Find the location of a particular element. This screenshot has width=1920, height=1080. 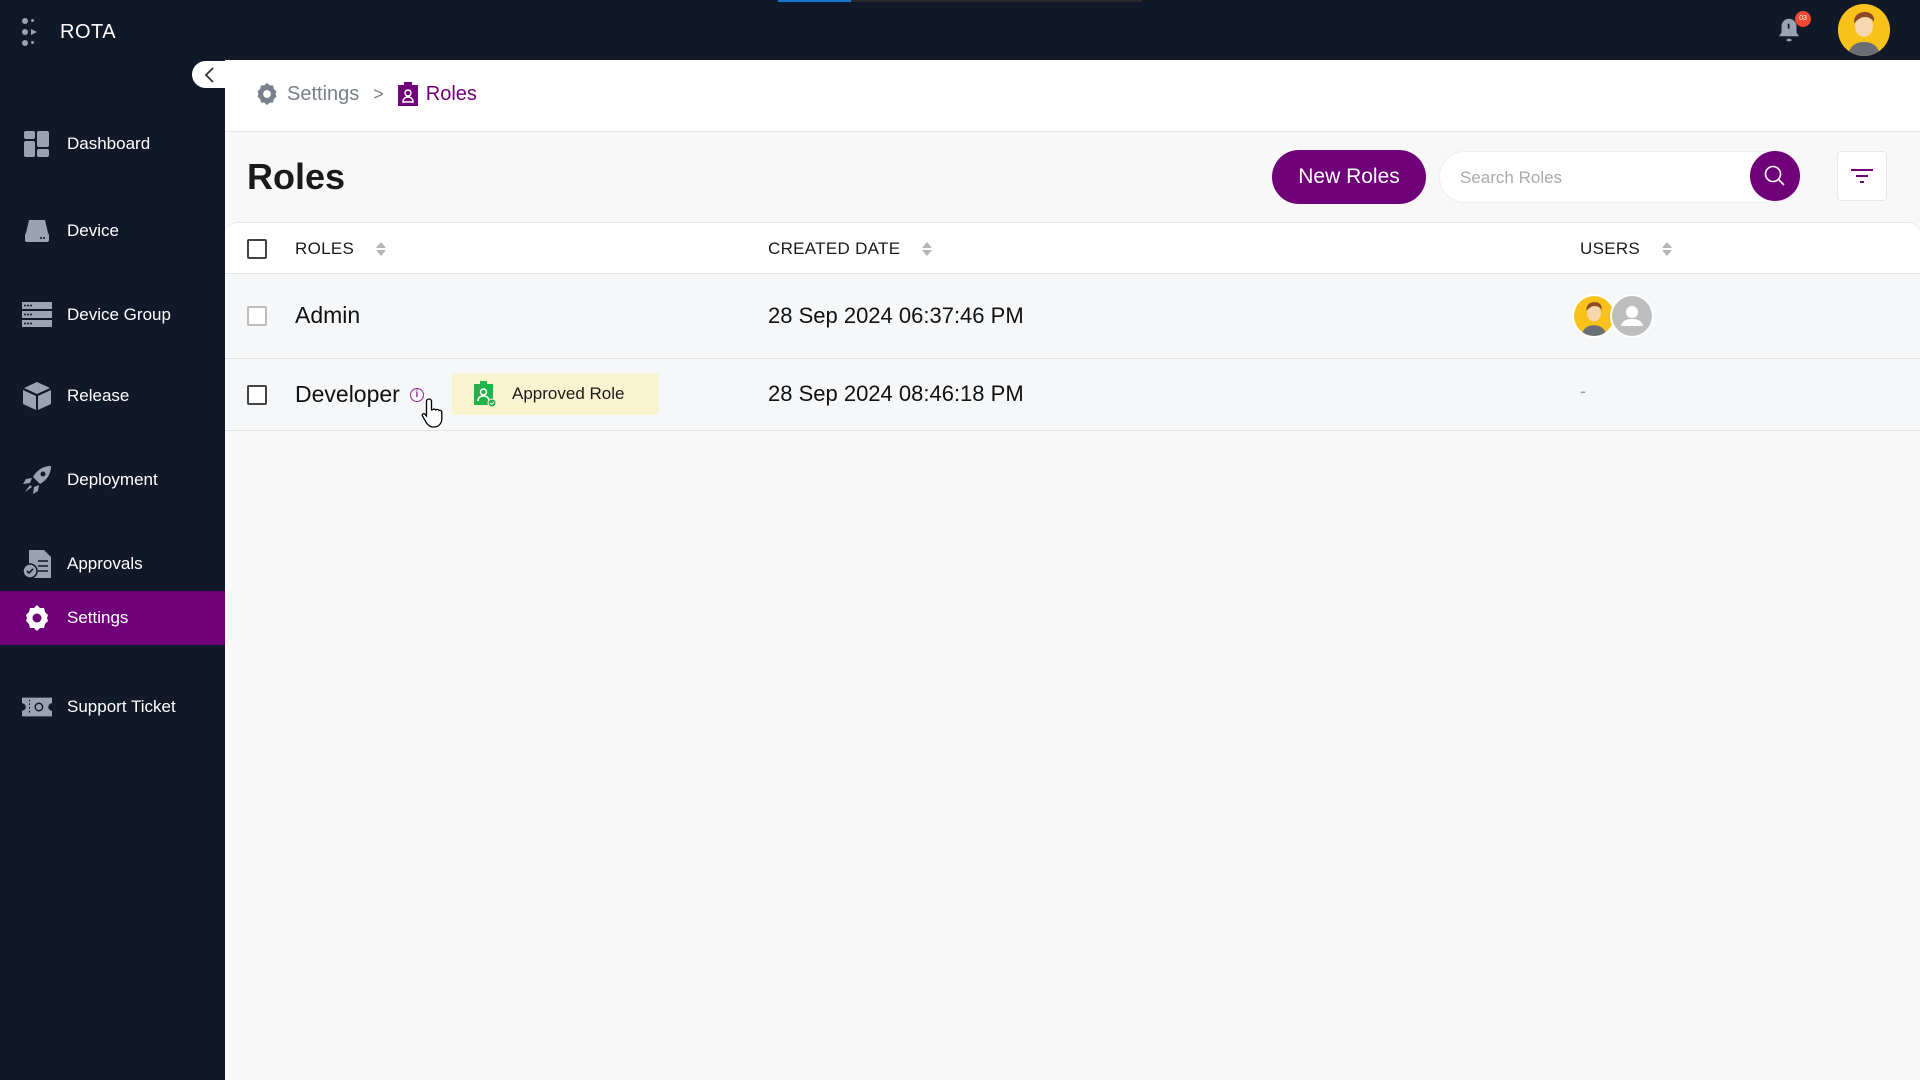

sidebar-item-label: Deployment is located at coordinates (112, 479).